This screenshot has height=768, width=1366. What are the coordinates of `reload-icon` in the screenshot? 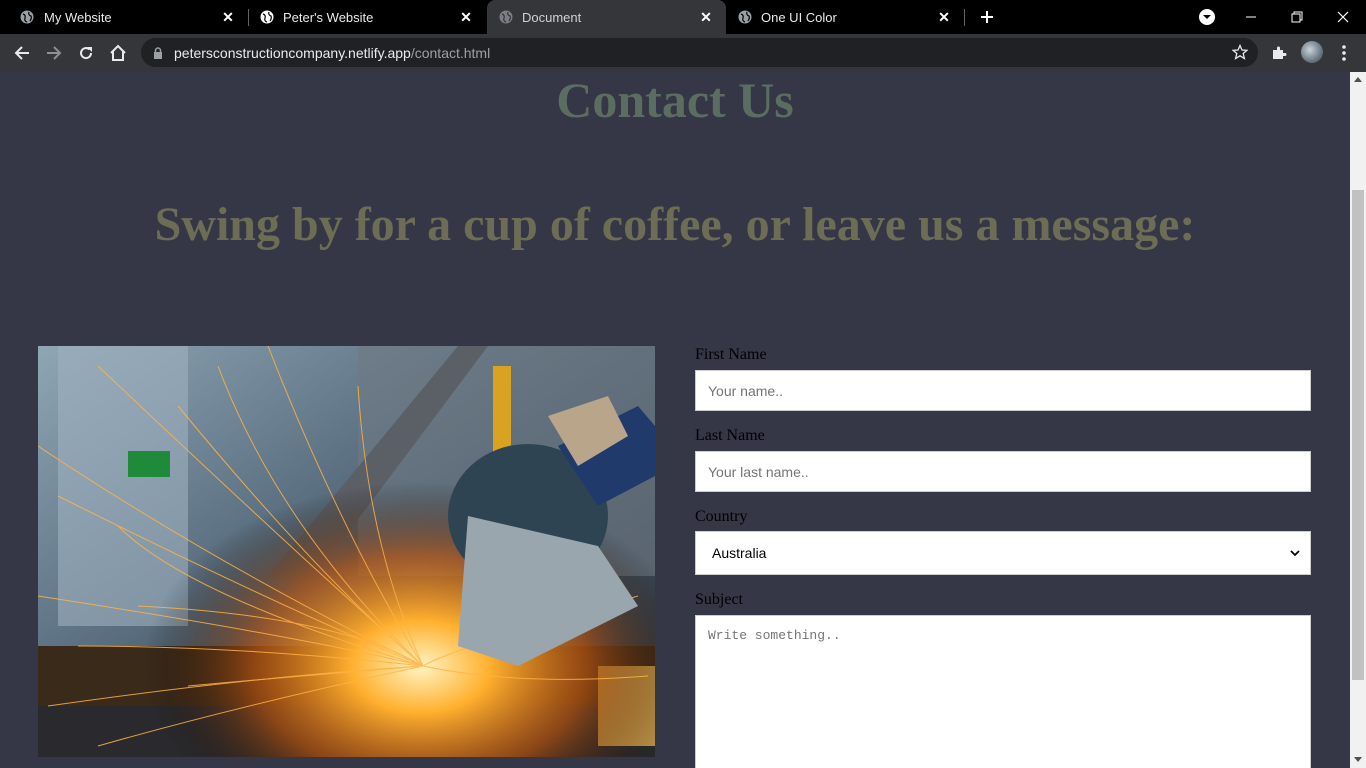 It's located at (86, 53).